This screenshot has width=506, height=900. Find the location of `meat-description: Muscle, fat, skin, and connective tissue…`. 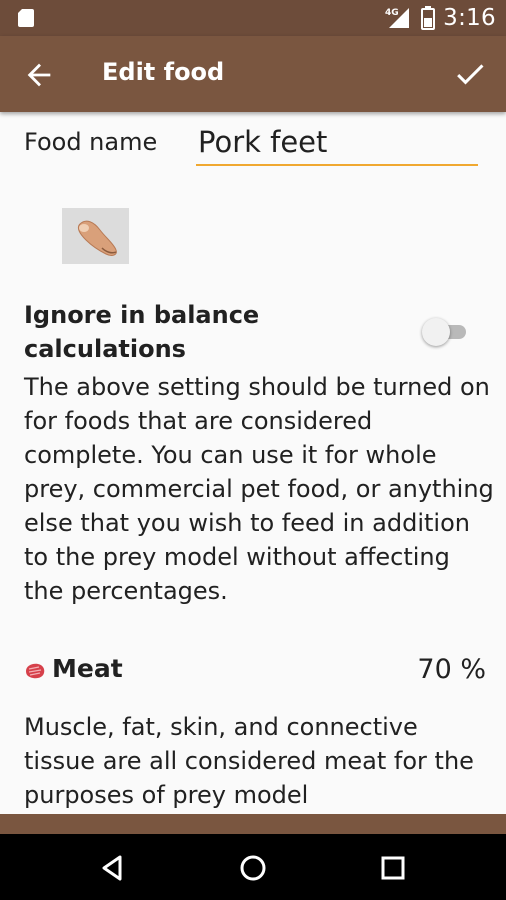

meat-description: Muscle, fat, skin, and connective tissue… is located at coordinates (249, 761).